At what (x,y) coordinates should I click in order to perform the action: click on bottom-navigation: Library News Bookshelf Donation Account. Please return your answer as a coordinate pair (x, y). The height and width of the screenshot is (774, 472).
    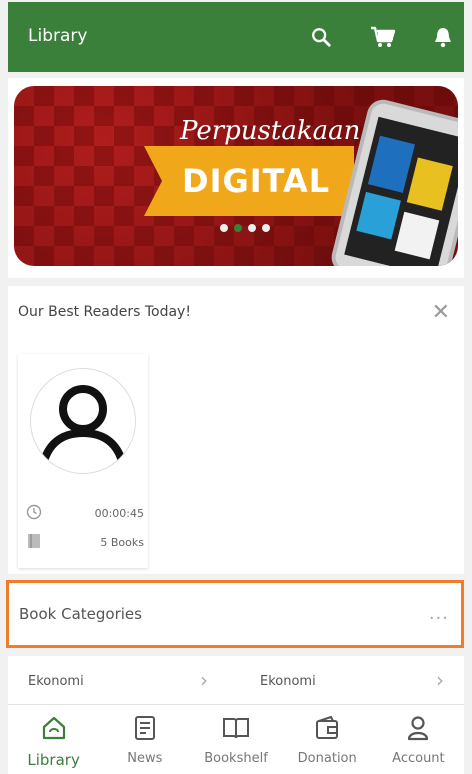
    Looking at the image, I should click on (236, 739).